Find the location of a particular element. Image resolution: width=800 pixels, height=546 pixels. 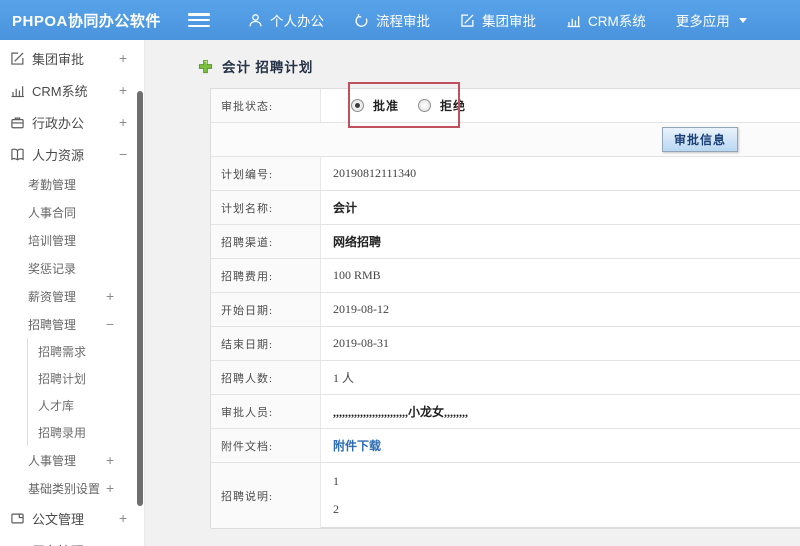

sidebar-item-label: 招聘需求 is located at coordinates (62, 352).